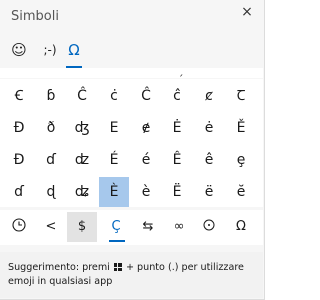 The height and width of the screenshot is (300, 320). Describe the element at coordinates (209, 128) in the screenshot. I see `symbol-cell: ė` at that location.